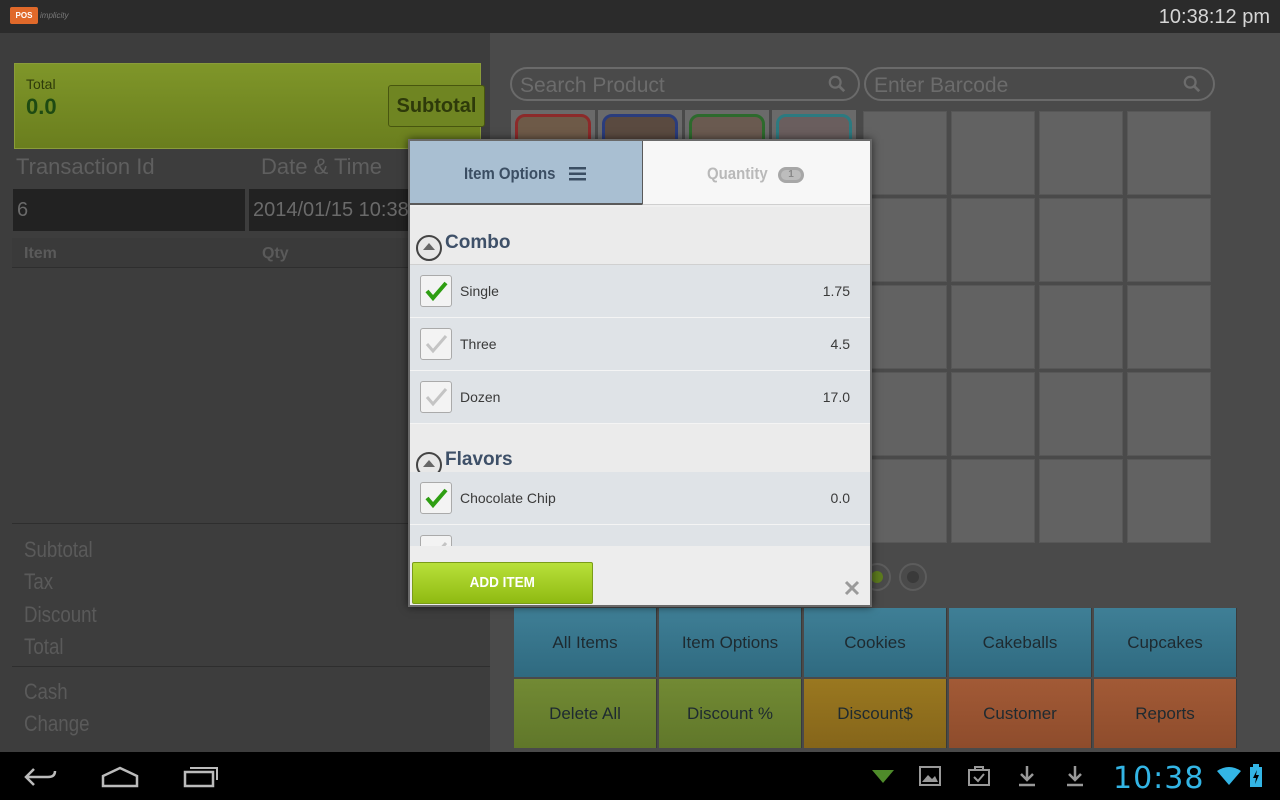 This screenshot has height=800, width=1280. Describe the element at coordinates (585, 642) in the screenshot. I see `all-items-button: All Items` at that location.